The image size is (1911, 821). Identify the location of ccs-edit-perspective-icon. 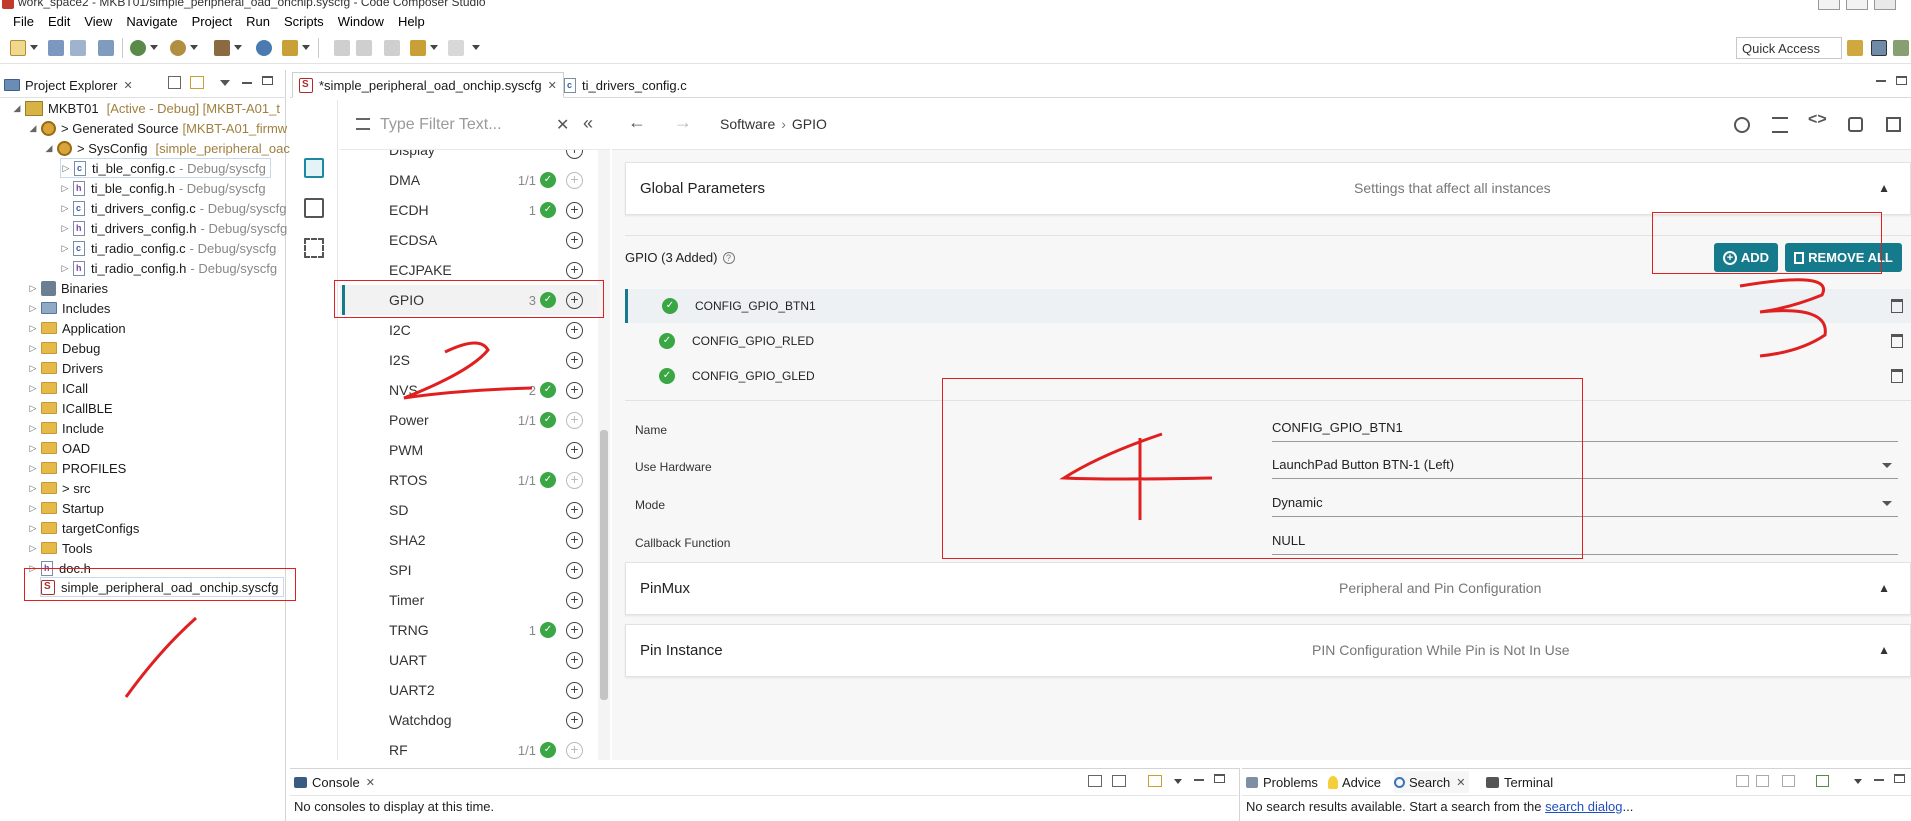
(1879, 48).